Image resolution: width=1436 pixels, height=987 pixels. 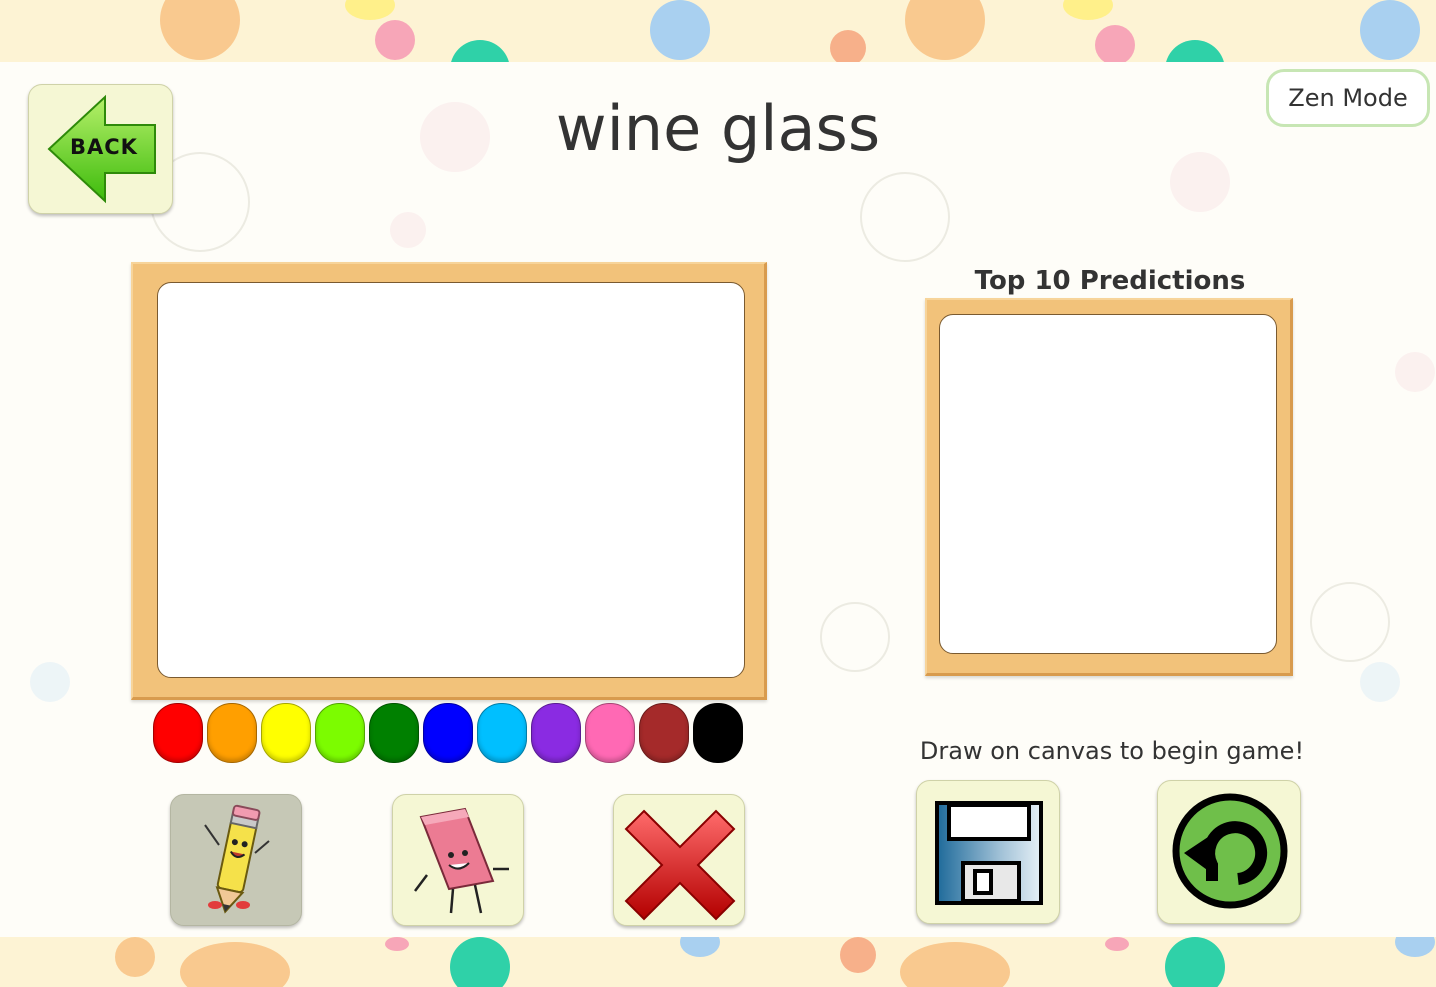 I want to click on clear-canvas-button, so click(x=679, y=860).